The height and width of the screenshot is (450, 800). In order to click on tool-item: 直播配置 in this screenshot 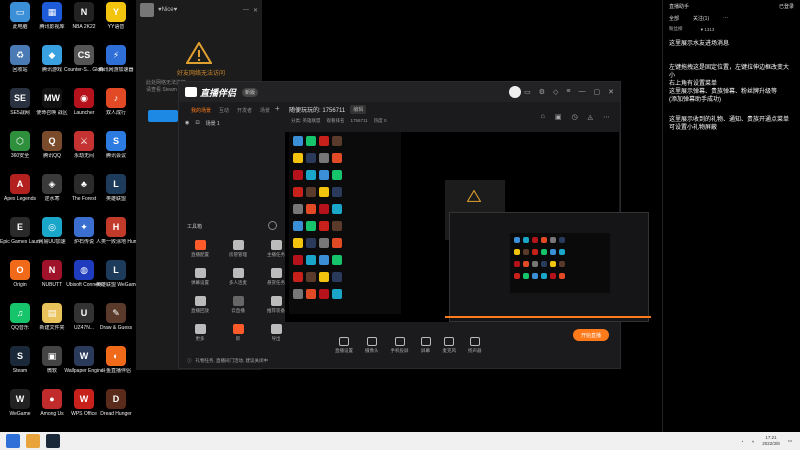, I will do `click(200, 253)`.